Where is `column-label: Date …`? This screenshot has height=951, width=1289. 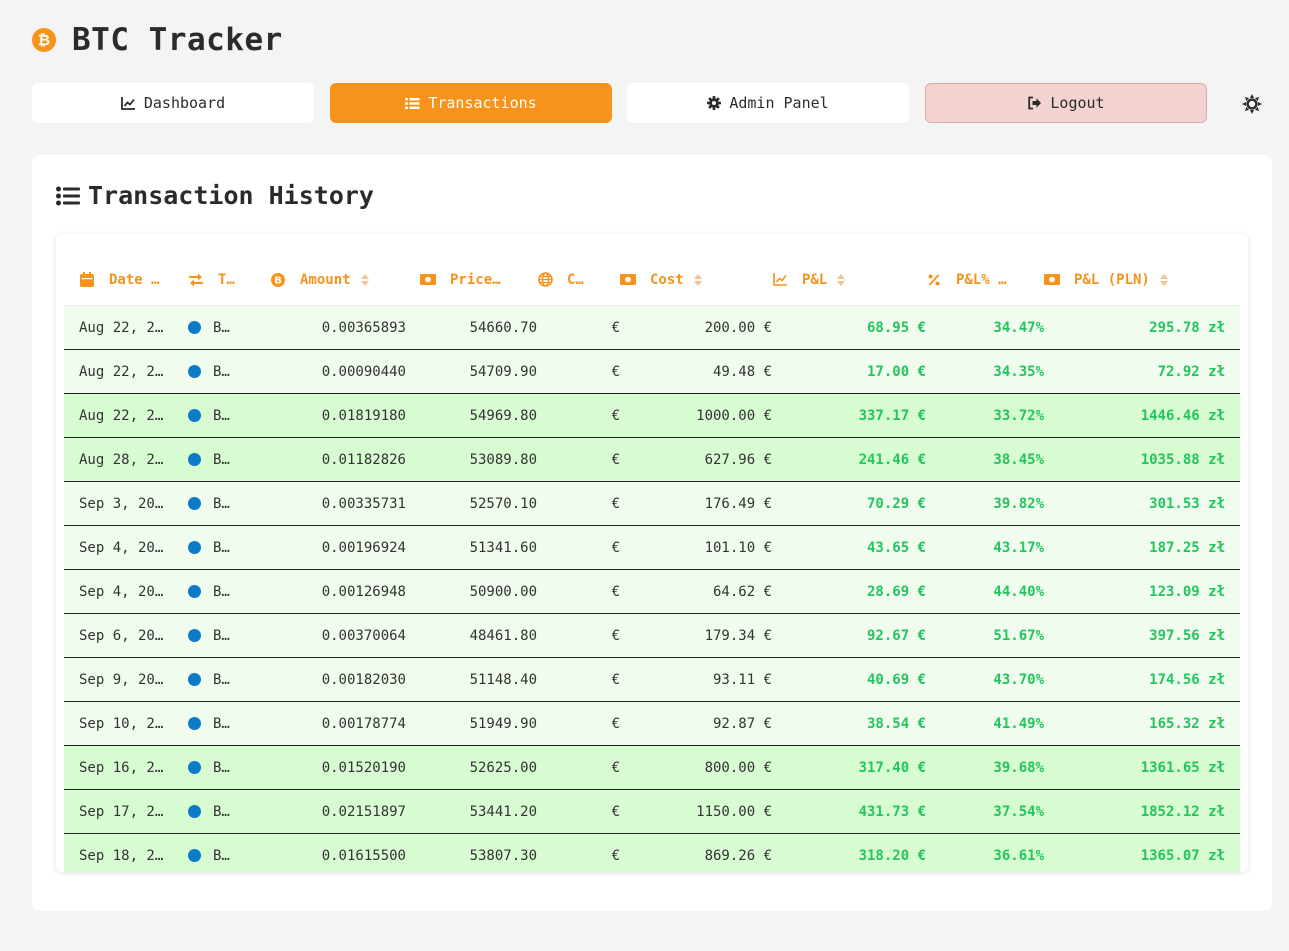
column-label: Date … is located at coordinates (134, 279).